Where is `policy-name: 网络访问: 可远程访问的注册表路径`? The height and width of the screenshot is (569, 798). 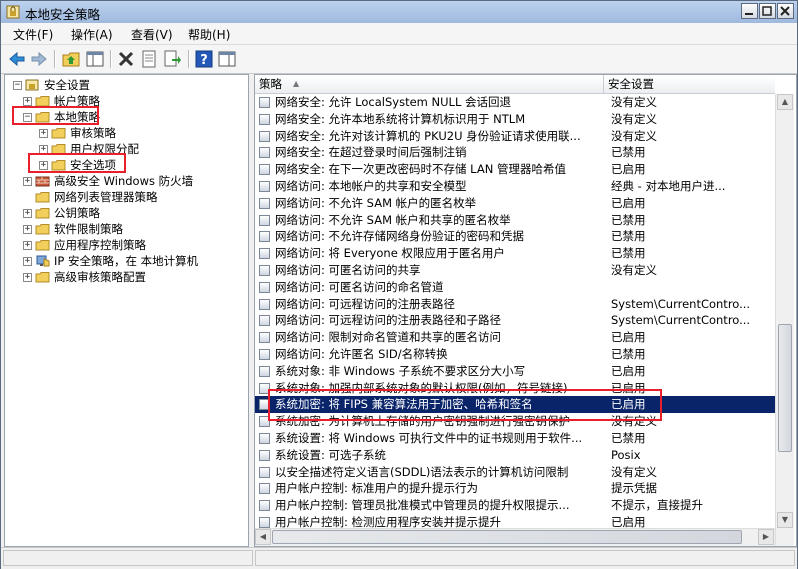
policy-name: 网络访问: 可远程访问的注册表路径 is located at coordinates (365, 303).